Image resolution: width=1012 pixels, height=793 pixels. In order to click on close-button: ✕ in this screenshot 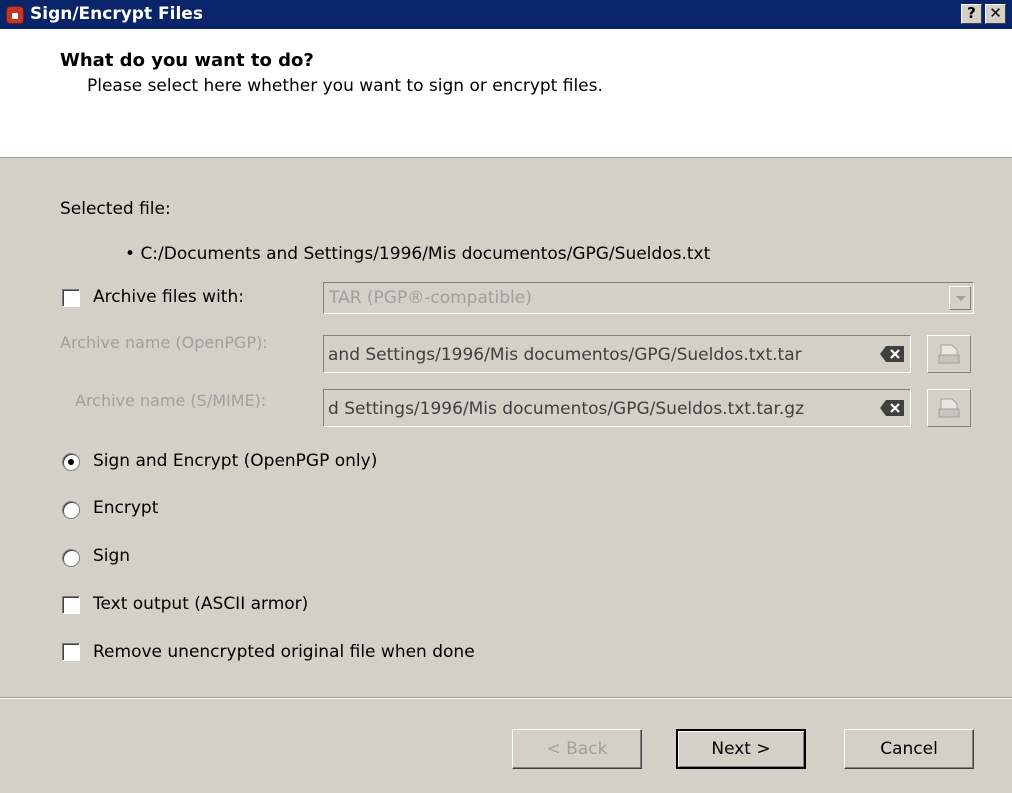, I will do `click(995, 14)`.